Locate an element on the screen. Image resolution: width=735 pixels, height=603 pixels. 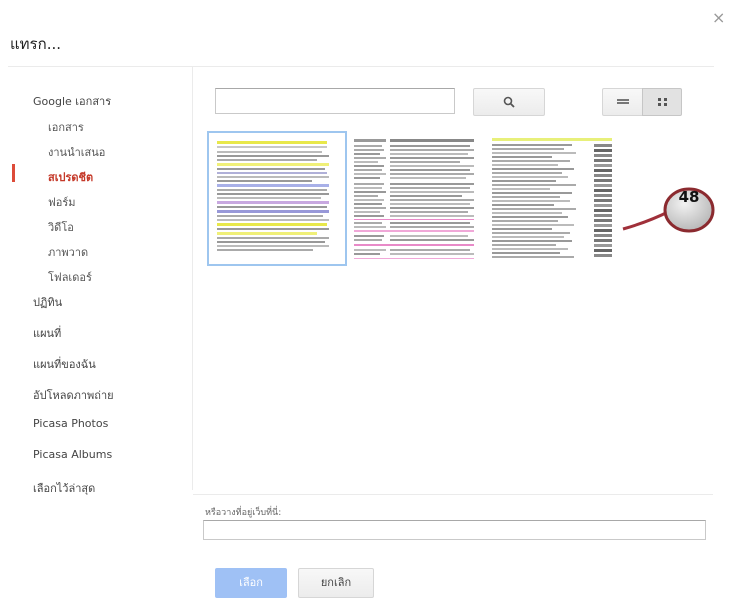
active-marker is located at coordinates (13, 173).